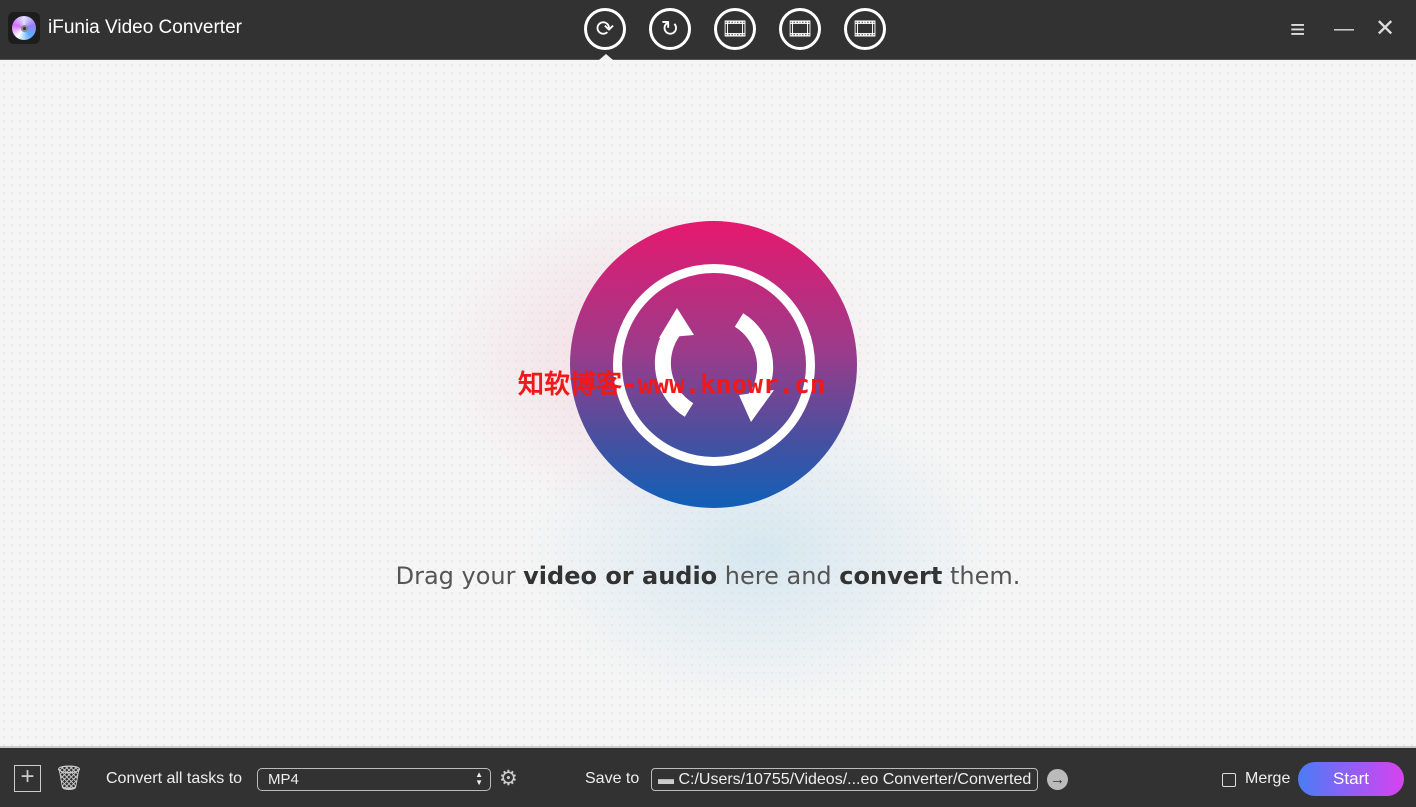 This screenshot has height=807, width=1416. I want to click on merge-checkbox, so click(1229, 780).